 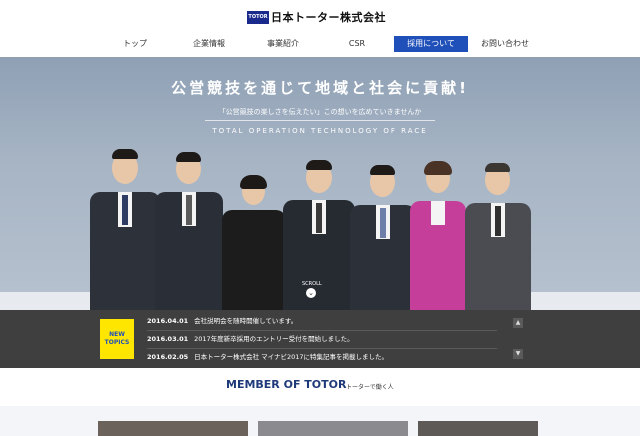 What do you see at coordinates (291, 357) in the screenshot?
I see `news-text: 日本トーター株式会社 マイナビ2017に特集記事を掲載しました。` at bounding box center [291, 357].